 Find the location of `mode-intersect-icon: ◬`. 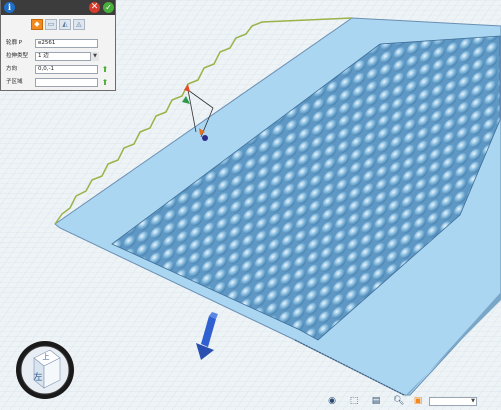

mode-intersect-icon: ◬ is located at coordinates (79, 24).